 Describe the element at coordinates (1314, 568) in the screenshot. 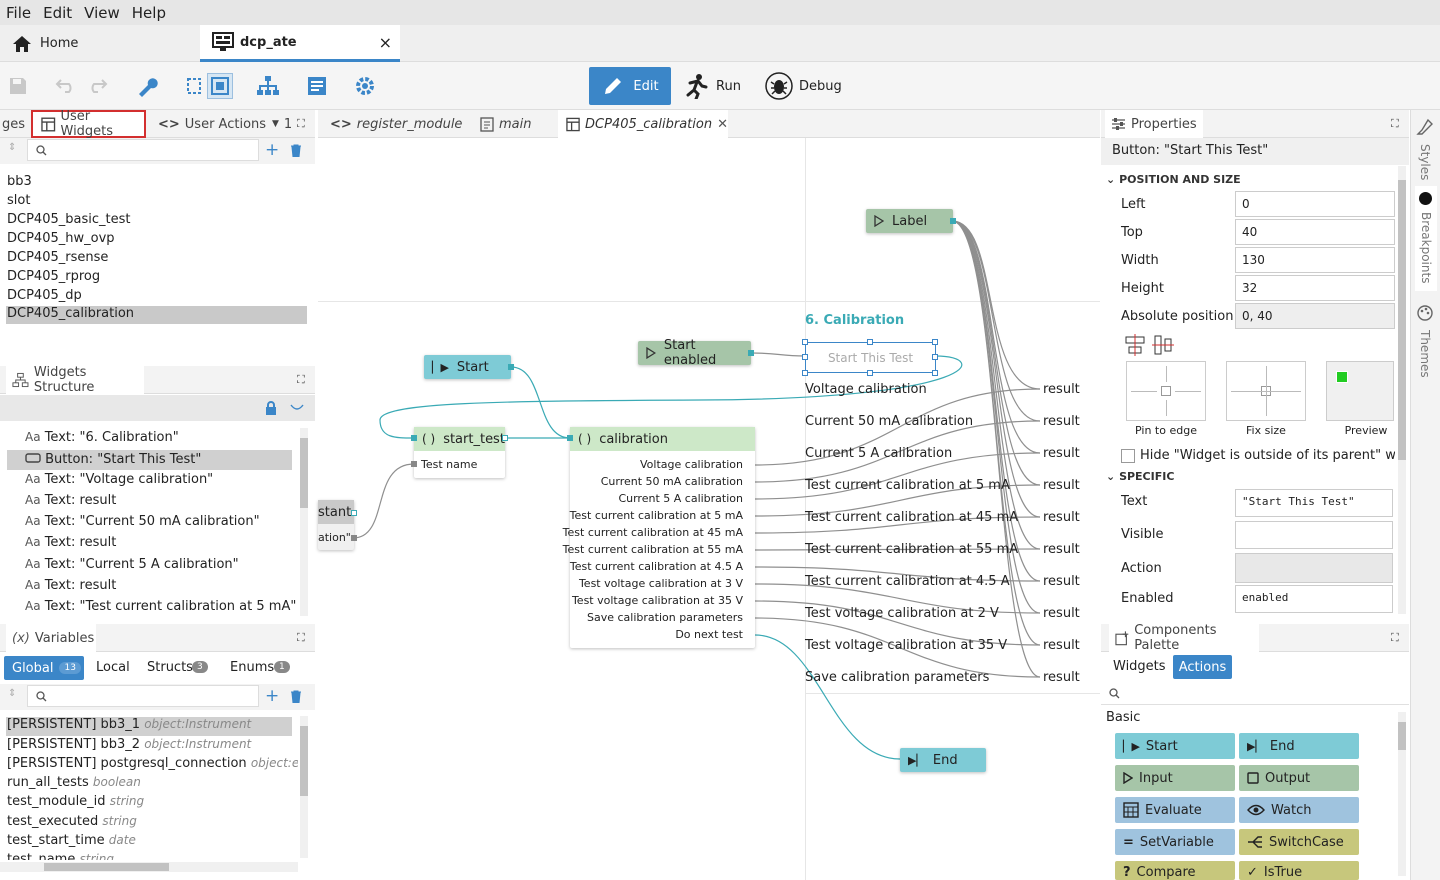

I see `action-select` at that location.